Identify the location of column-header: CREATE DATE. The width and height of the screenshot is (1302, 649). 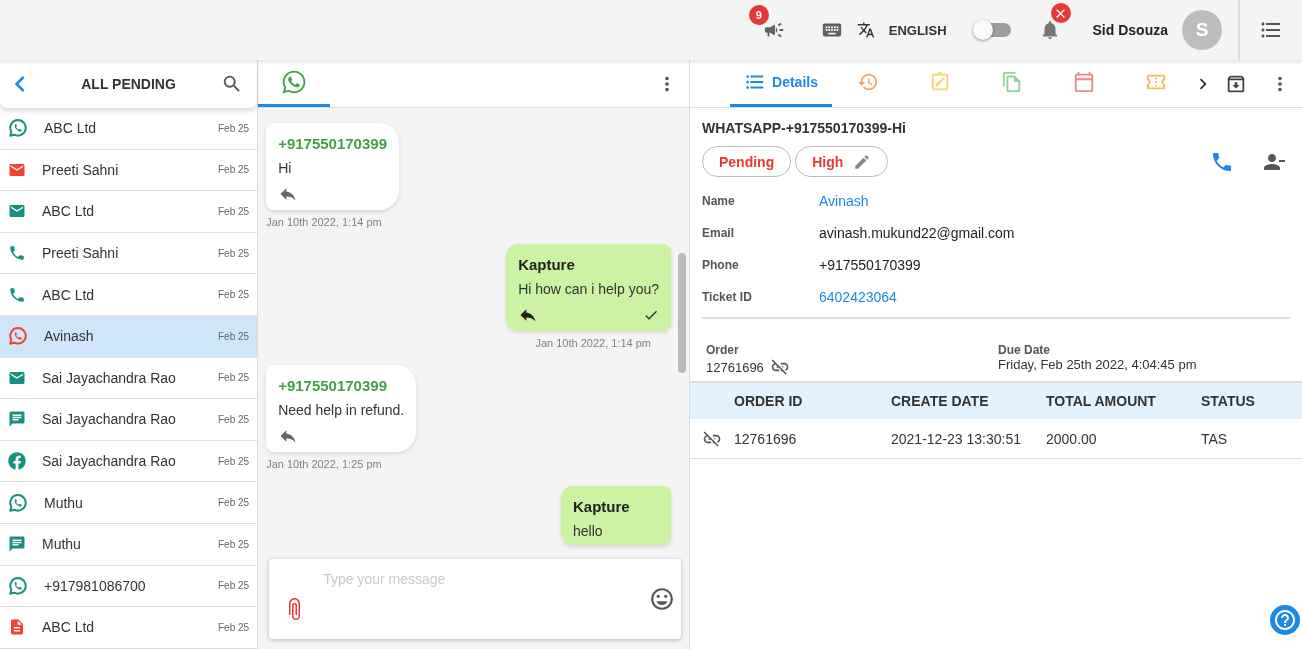
(940, 401).